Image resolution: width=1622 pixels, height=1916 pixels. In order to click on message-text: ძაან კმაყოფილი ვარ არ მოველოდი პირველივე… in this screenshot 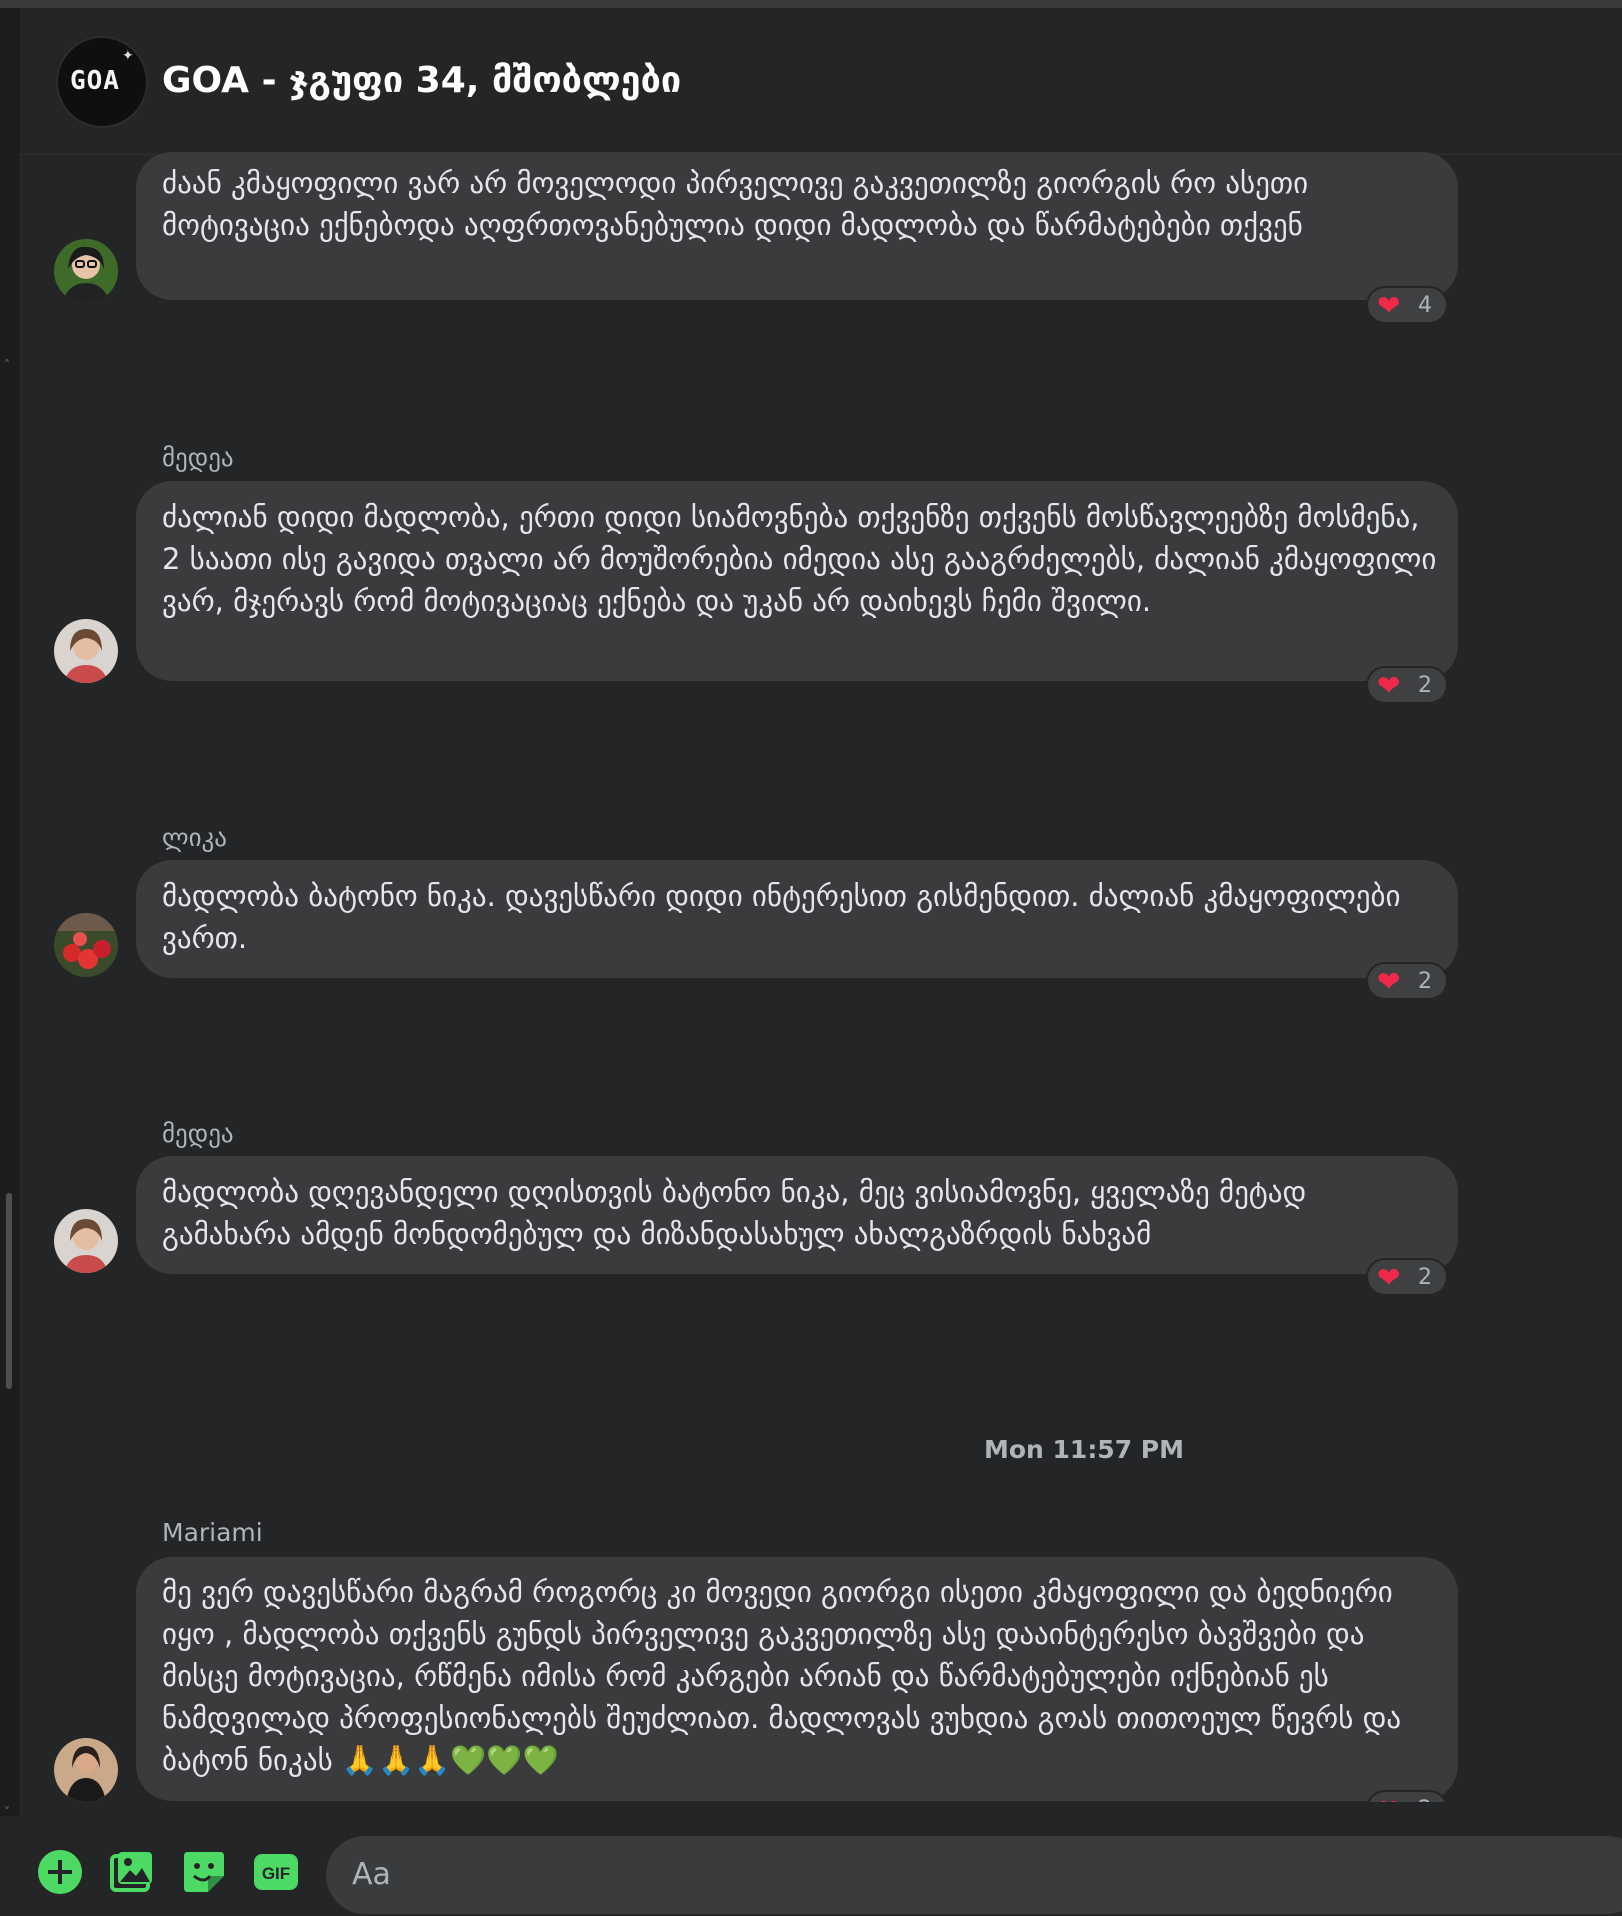, I will do `click(735, 204)`.